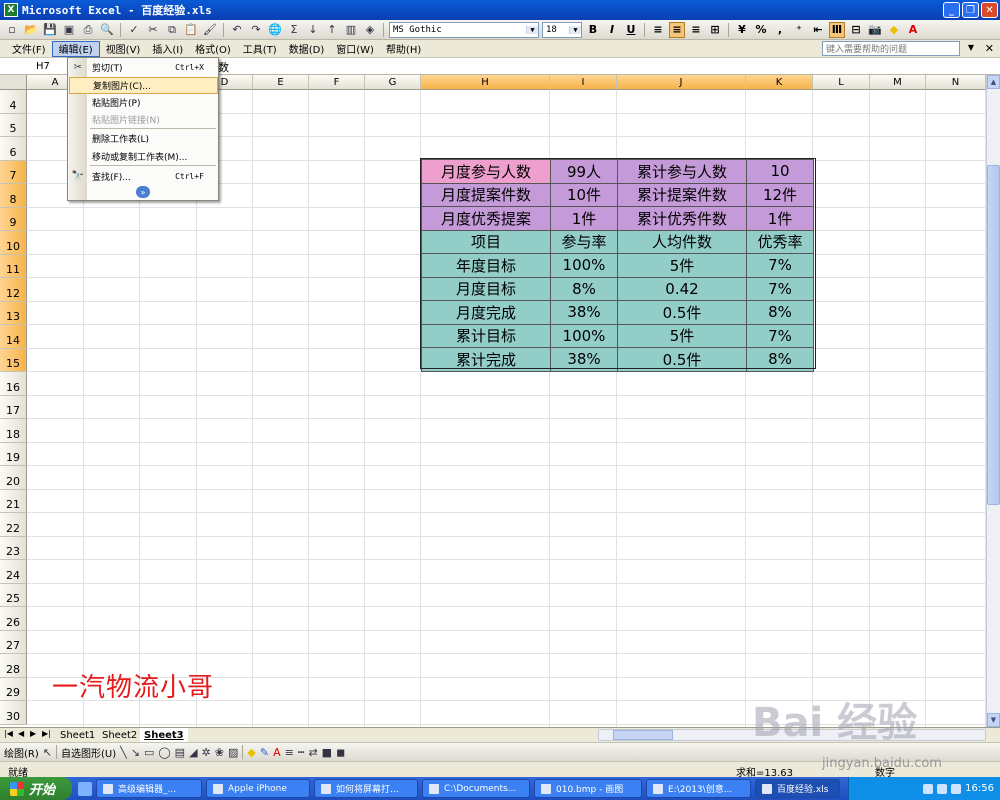 This screenshot has height=800, width=1000. I want to click on name-box: H7, so click(34, 66).